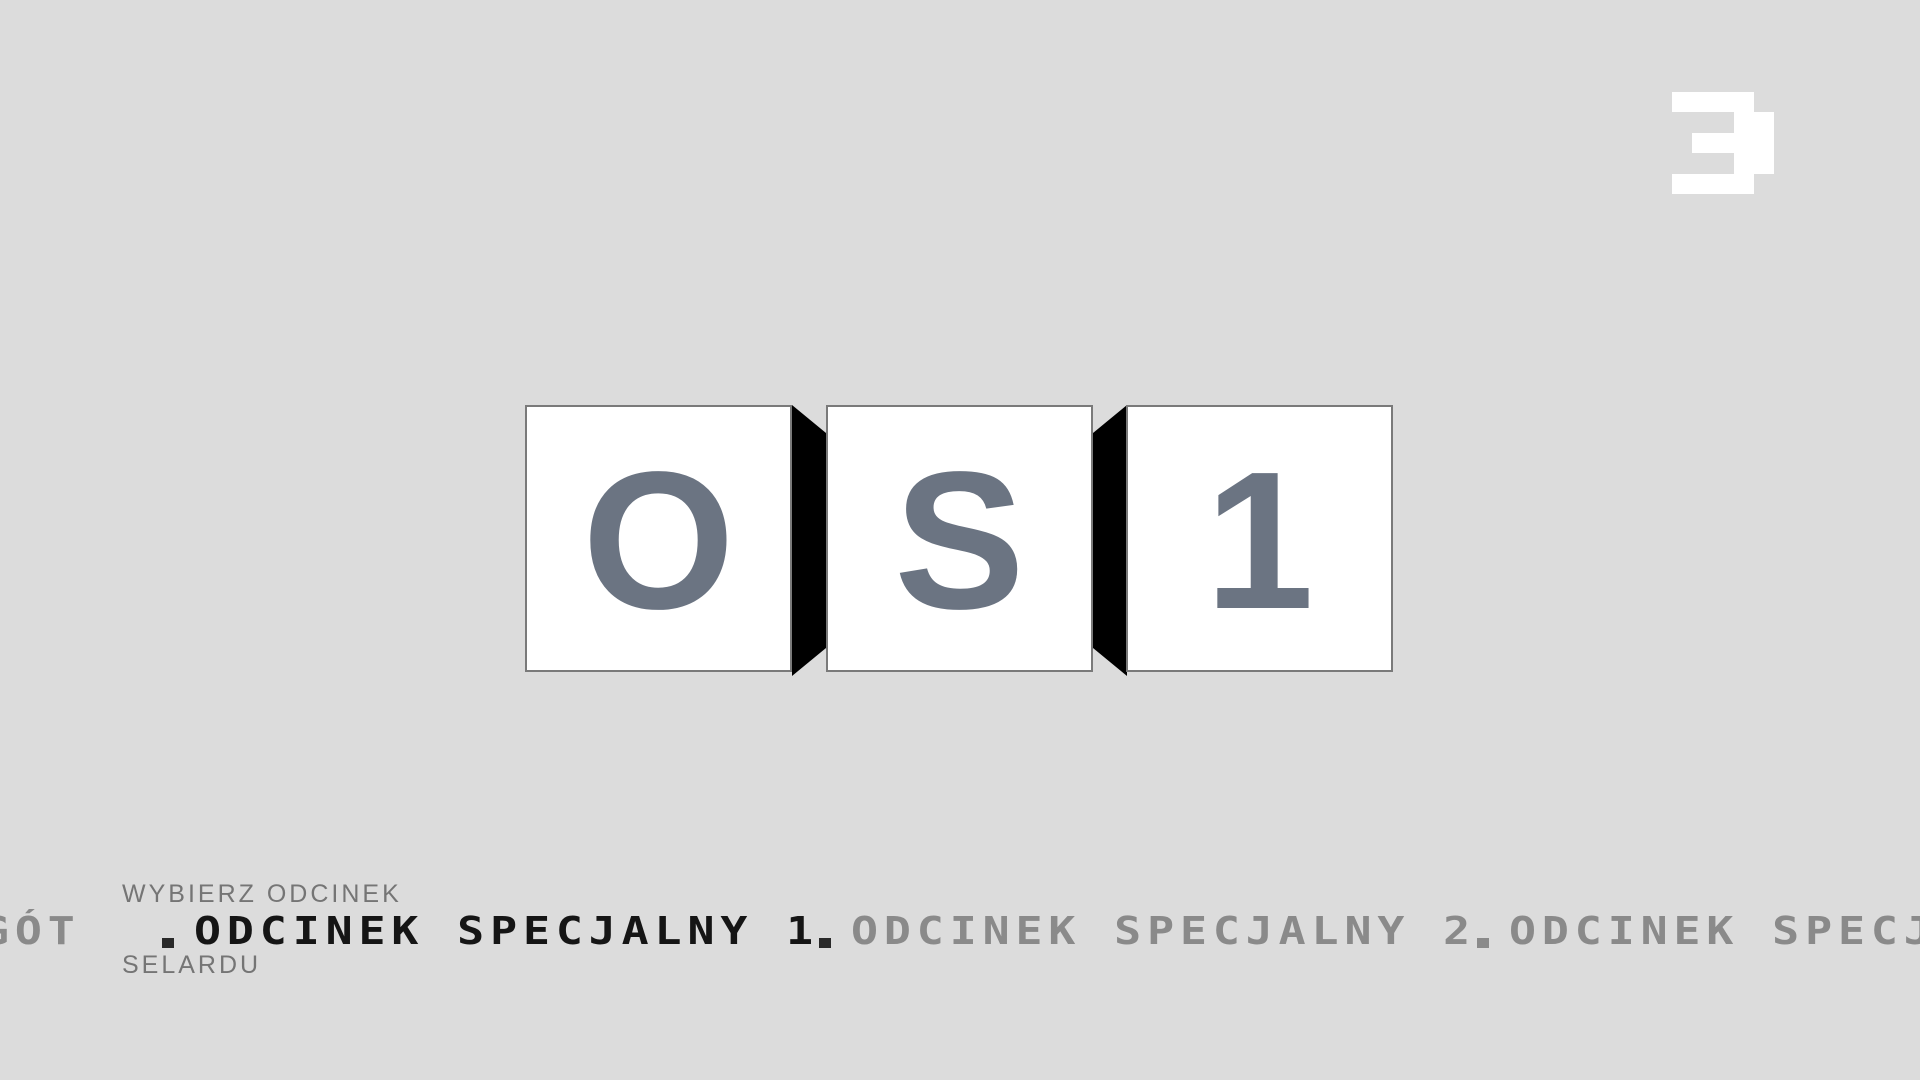 The height and width of the screenshot is (1080, 1920). I want to click on episode-item: ODCINEK SPECJALI, so click(1714, 931).